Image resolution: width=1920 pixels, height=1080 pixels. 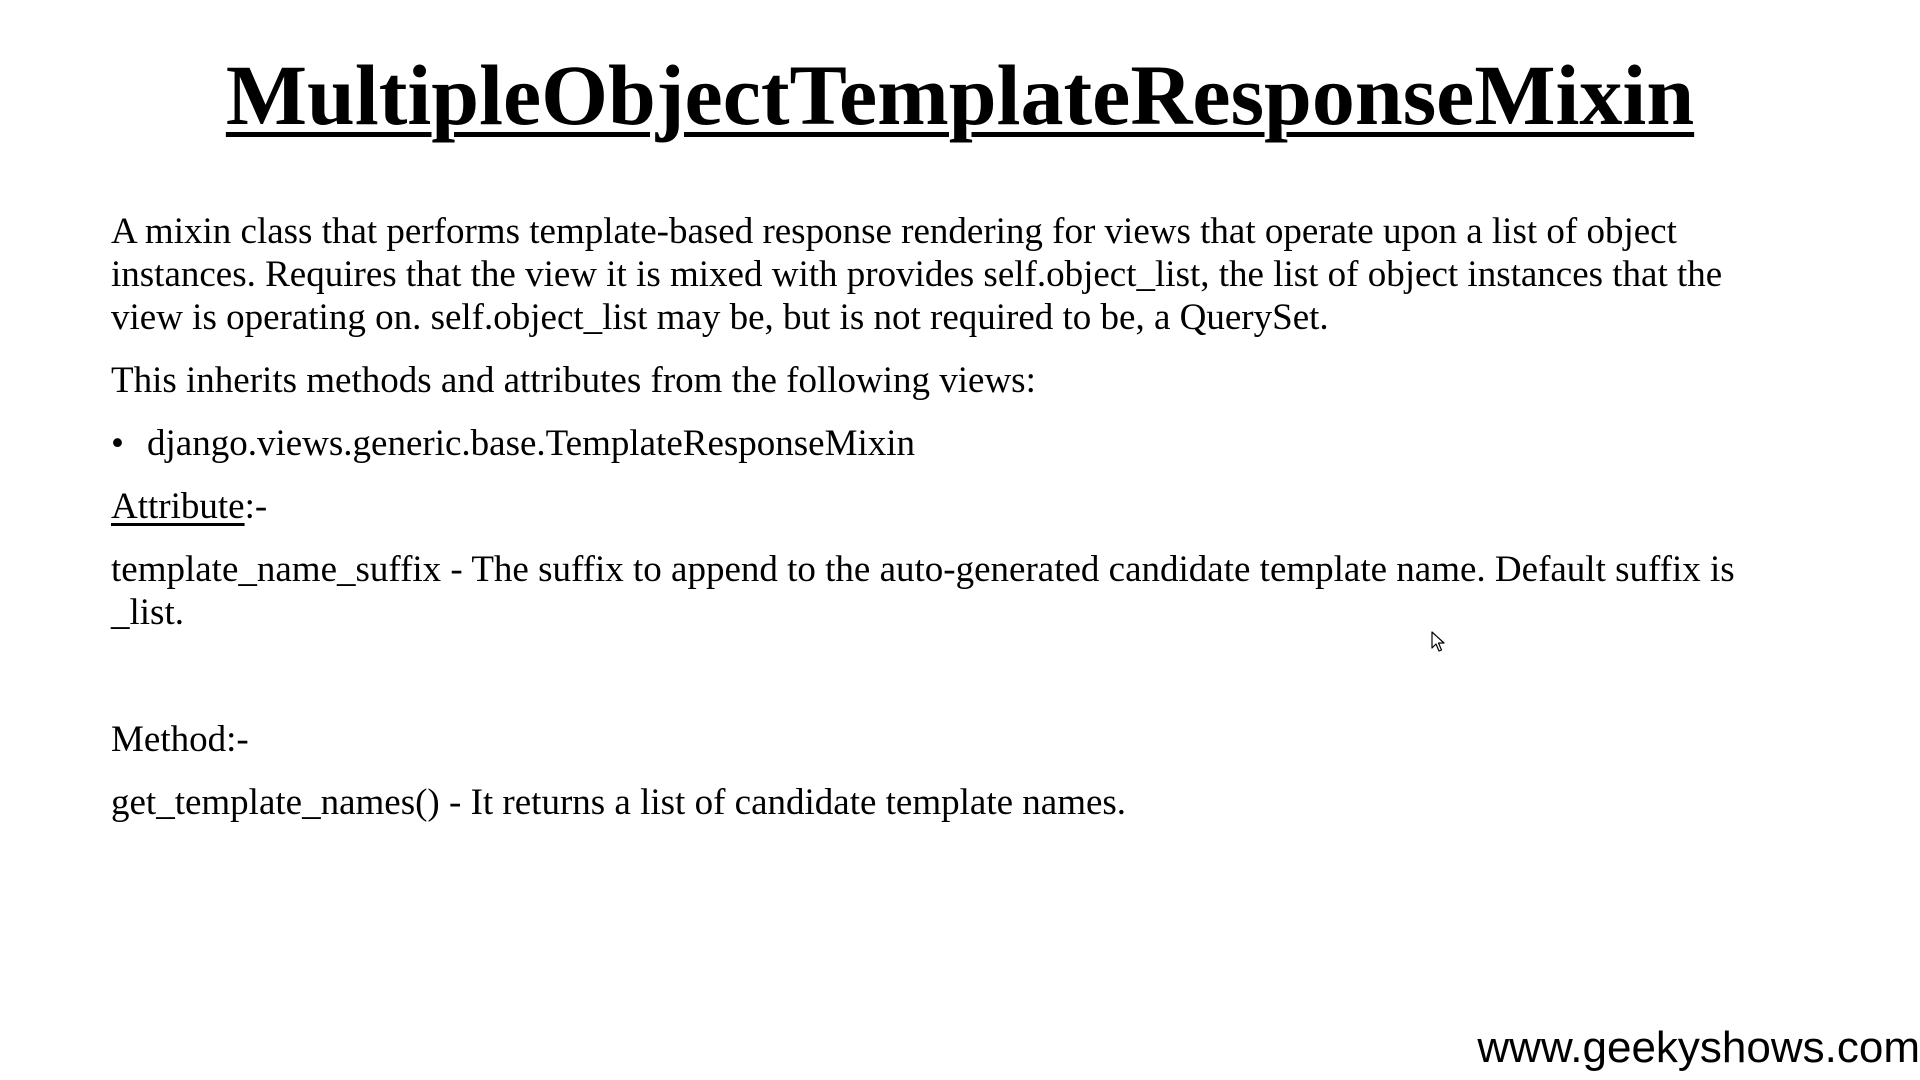 I want to click on watermark-url: www.geekyshows.com, so click(x=1698, y=1047).